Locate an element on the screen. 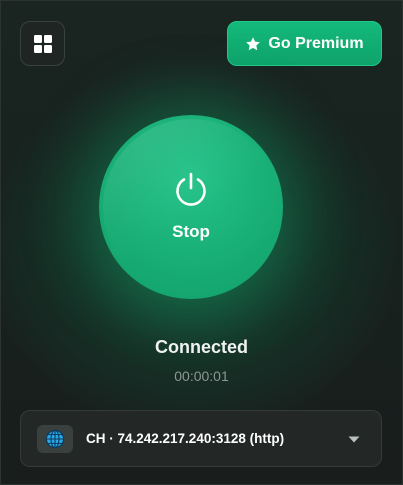 This screenshot has height=485, width=403. grid-icon is located at coordinates (42, 43).